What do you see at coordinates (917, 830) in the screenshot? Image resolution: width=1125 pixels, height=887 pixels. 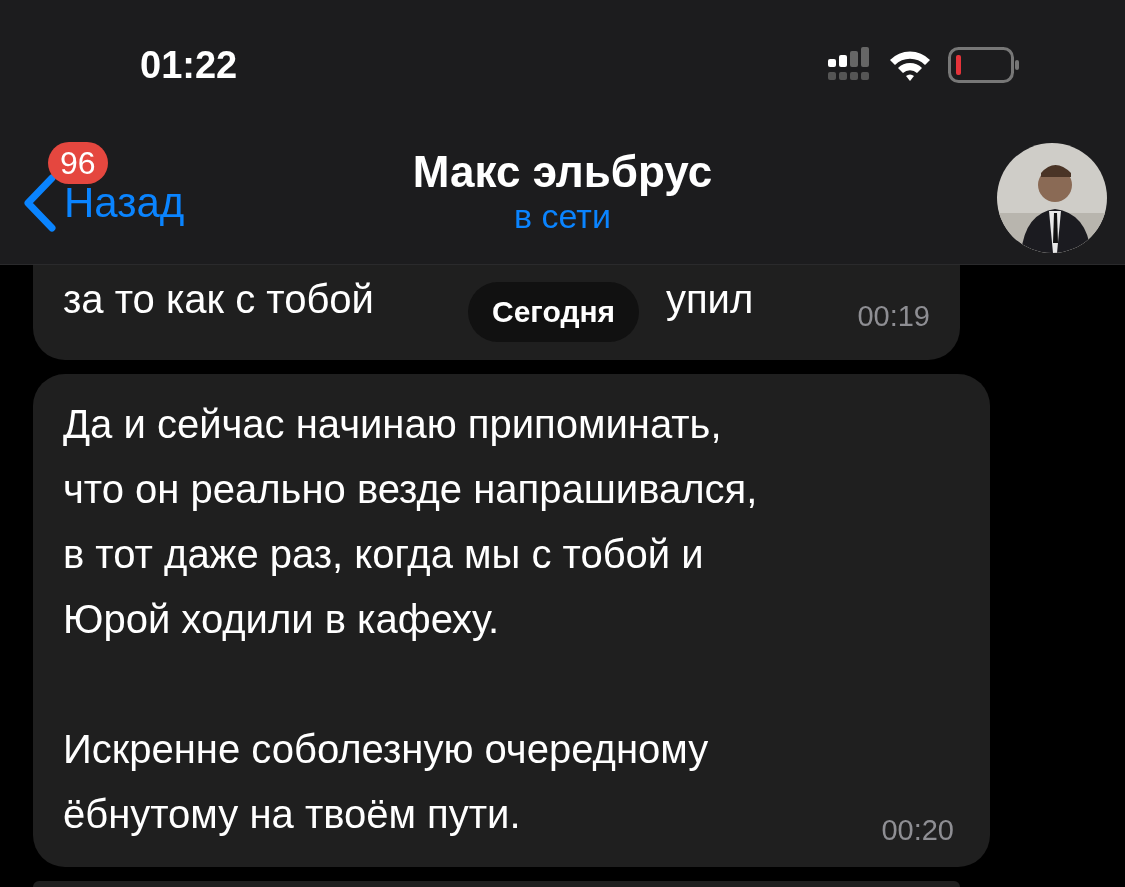 I see `message-time: 00:20` at bounding box center [917, 830].